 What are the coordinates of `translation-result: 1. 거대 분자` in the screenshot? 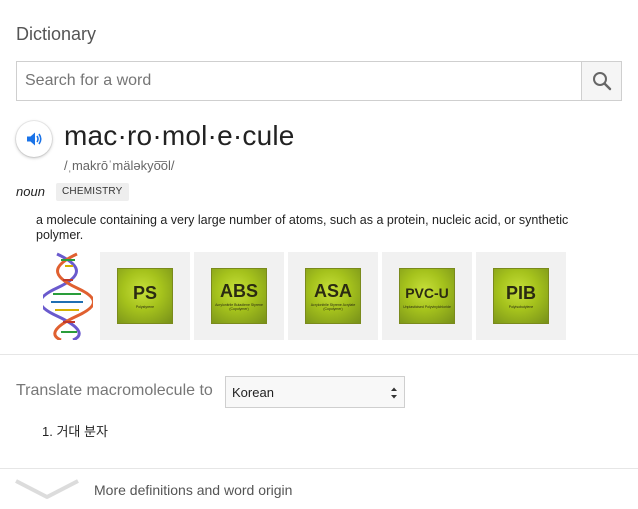 It's located at (75, 431).